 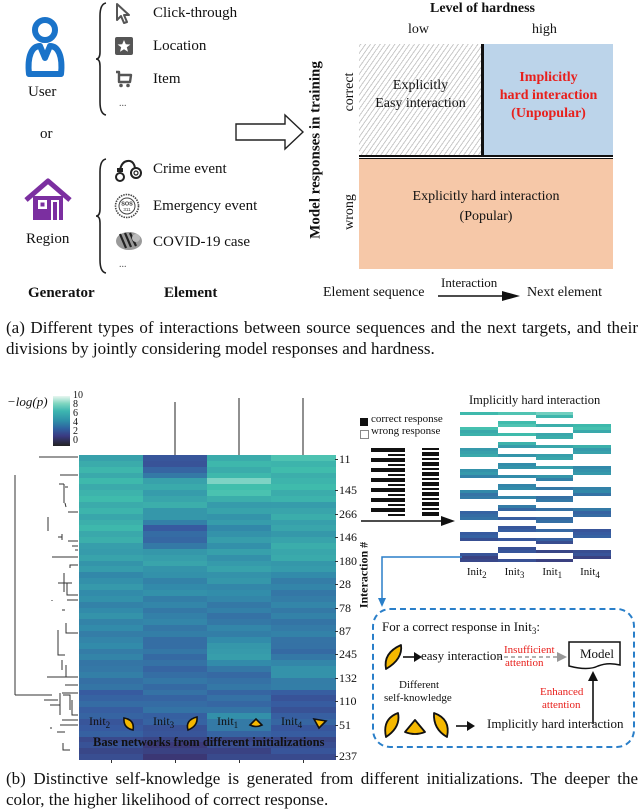 I want to click on element-header: Element, so click(x=191, y=293).